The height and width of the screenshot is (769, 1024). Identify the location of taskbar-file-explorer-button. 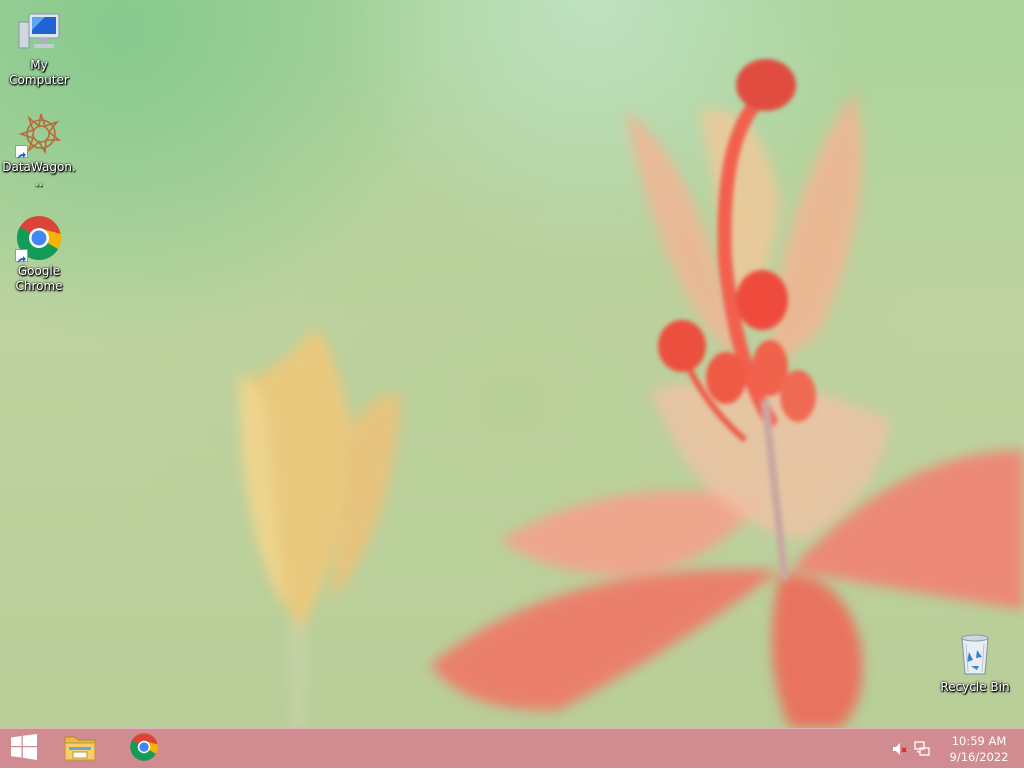
(80, 749).